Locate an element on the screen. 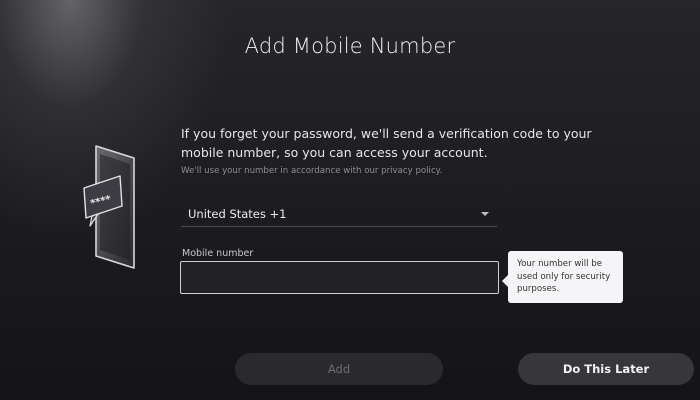  mobile-number-label: Mobile number is located at coordinates (218, 253).